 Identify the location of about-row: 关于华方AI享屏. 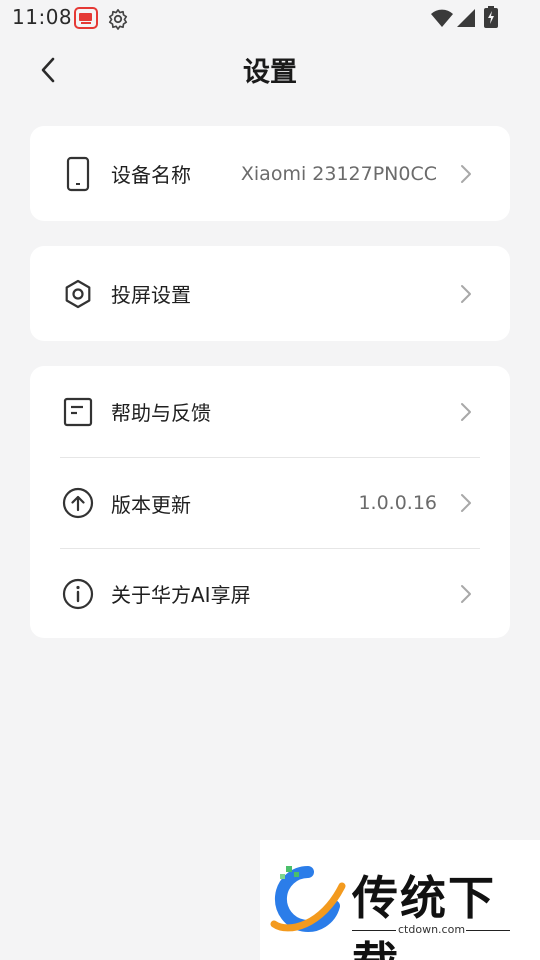
(270, 593).